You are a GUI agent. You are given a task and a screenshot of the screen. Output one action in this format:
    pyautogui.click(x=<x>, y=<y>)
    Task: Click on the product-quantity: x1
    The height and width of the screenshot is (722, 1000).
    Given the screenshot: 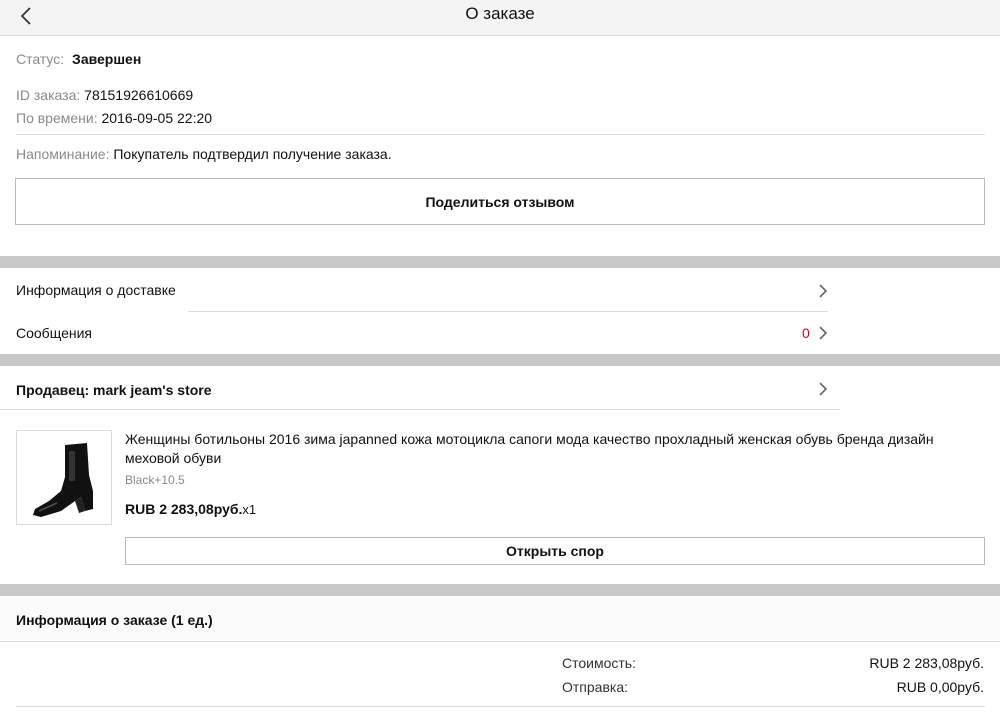 What is the action you would take?
    pyautogui.click(x=249, y=509)
    